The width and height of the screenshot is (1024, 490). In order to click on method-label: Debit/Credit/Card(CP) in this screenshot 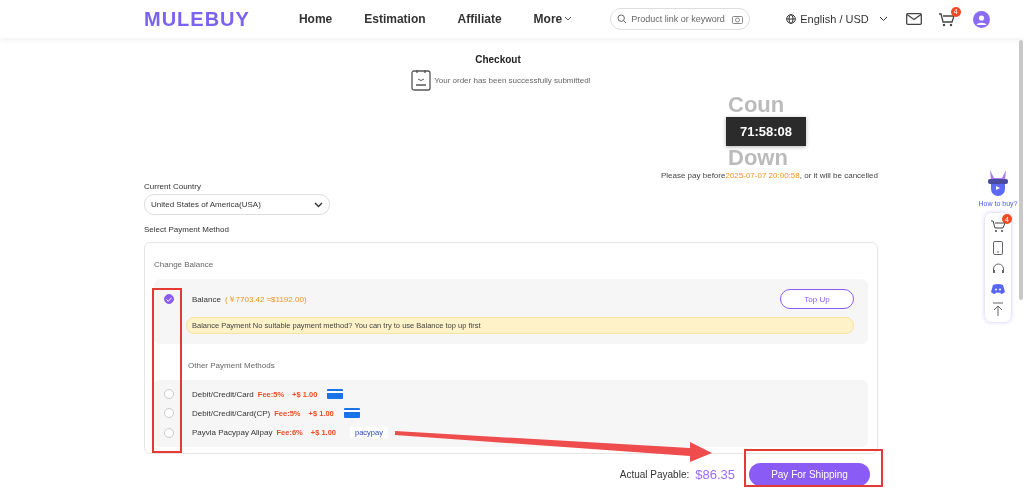, I will do `click(231, 413)`.